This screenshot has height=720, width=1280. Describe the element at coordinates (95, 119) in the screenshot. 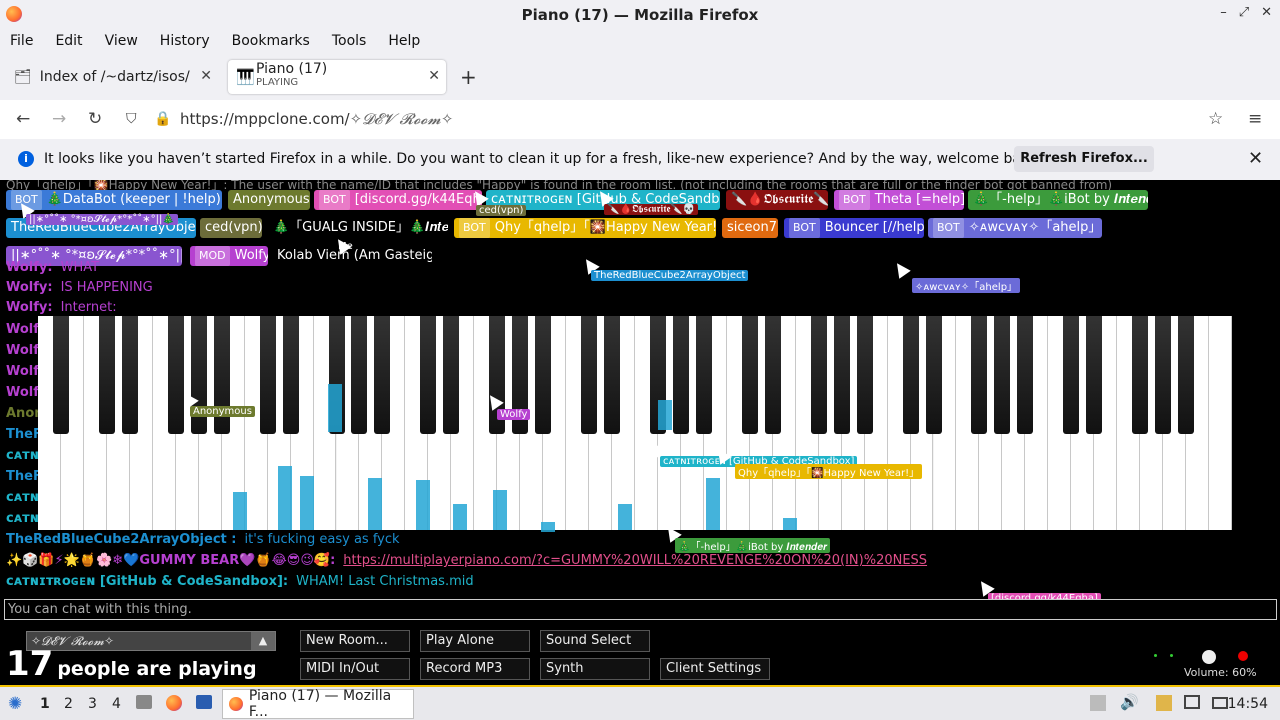

I see `reload-icon: ↻` at that location.